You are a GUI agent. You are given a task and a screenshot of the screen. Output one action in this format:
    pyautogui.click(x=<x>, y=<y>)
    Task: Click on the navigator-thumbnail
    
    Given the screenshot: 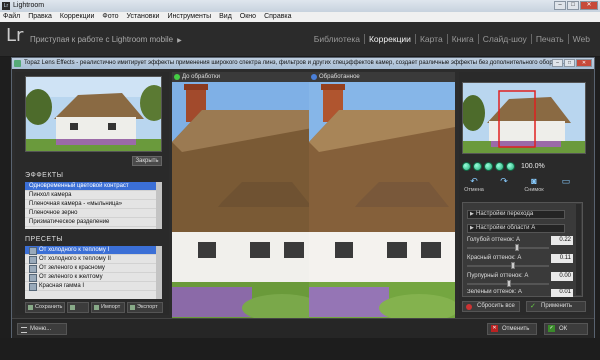 What is the action you would take?
    pyautogui.click(x=524, y=118)
    